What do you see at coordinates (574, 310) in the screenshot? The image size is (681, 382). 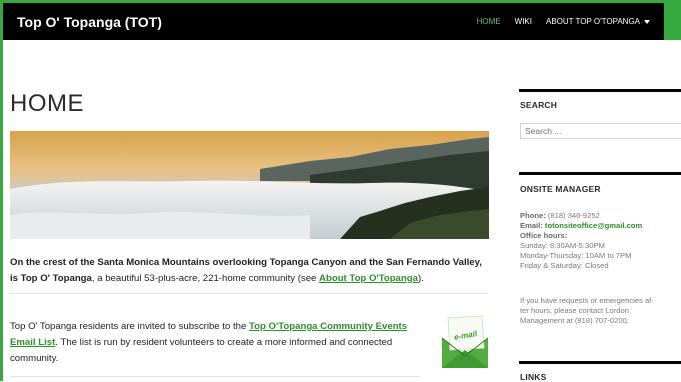 I see `after-hours-line: ter hours, please contact Lordon` at bounding box center [574, 310].